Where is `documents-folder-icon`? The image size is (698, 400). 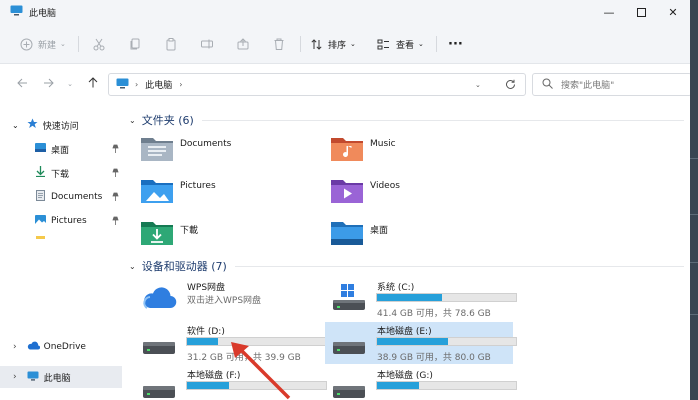
documents-folder-icon is located at coordinates (157, 149).